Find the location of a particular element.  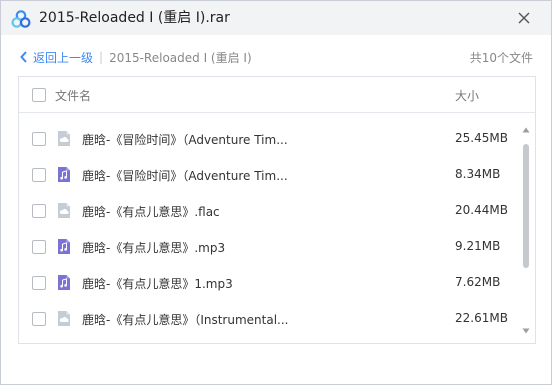

column-header-size: 大小 is located at coordinates (467, 95).